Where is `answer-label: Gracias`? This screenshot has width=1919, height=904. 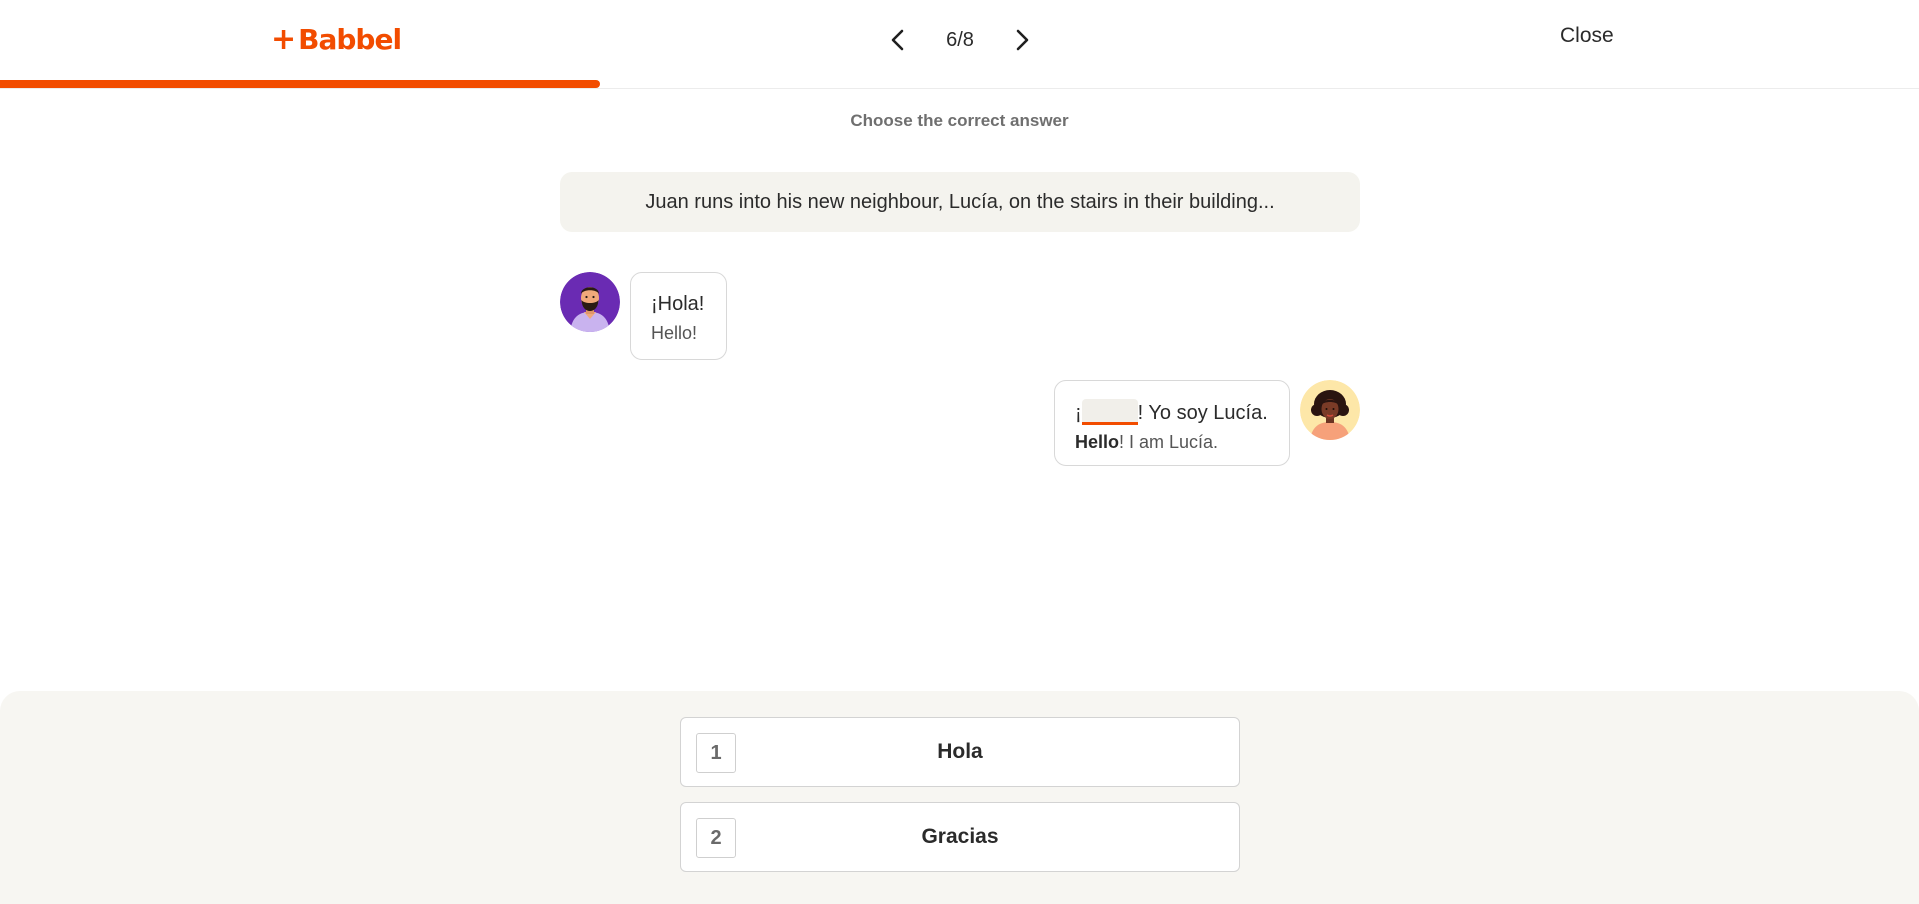 answer-label: Gracias is located at coordinates (960, 836).